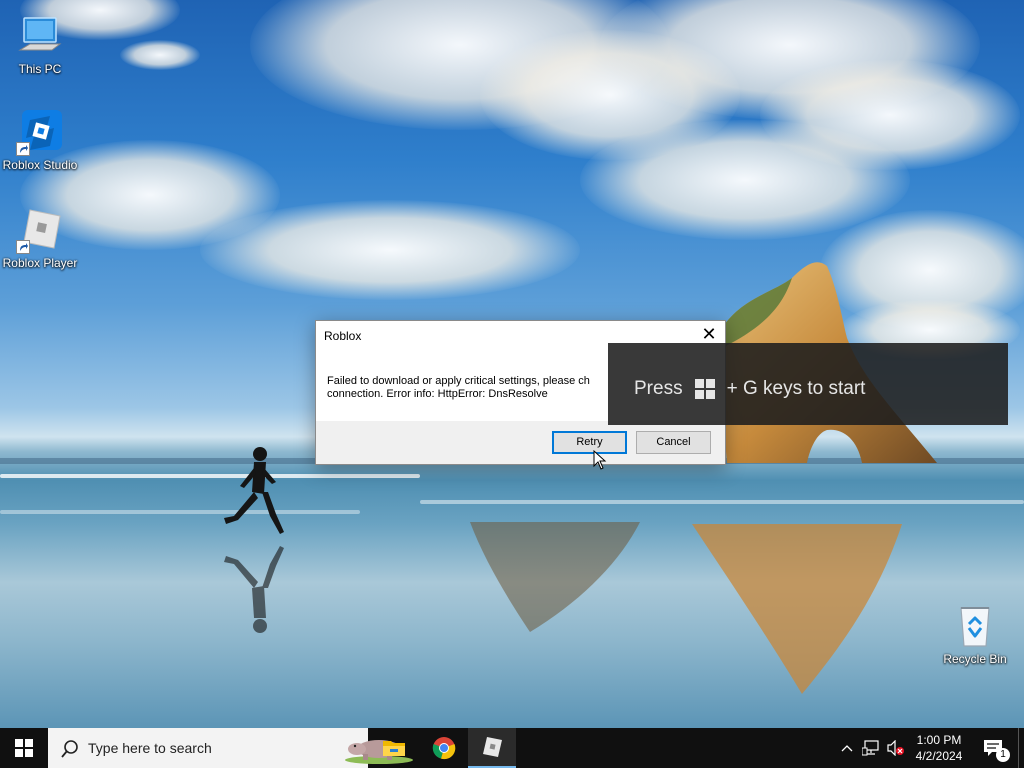  Describe the element at coordinates (520, 442) in the screenshot. I see `dialog-button-area: Retry Cancel` at that location.